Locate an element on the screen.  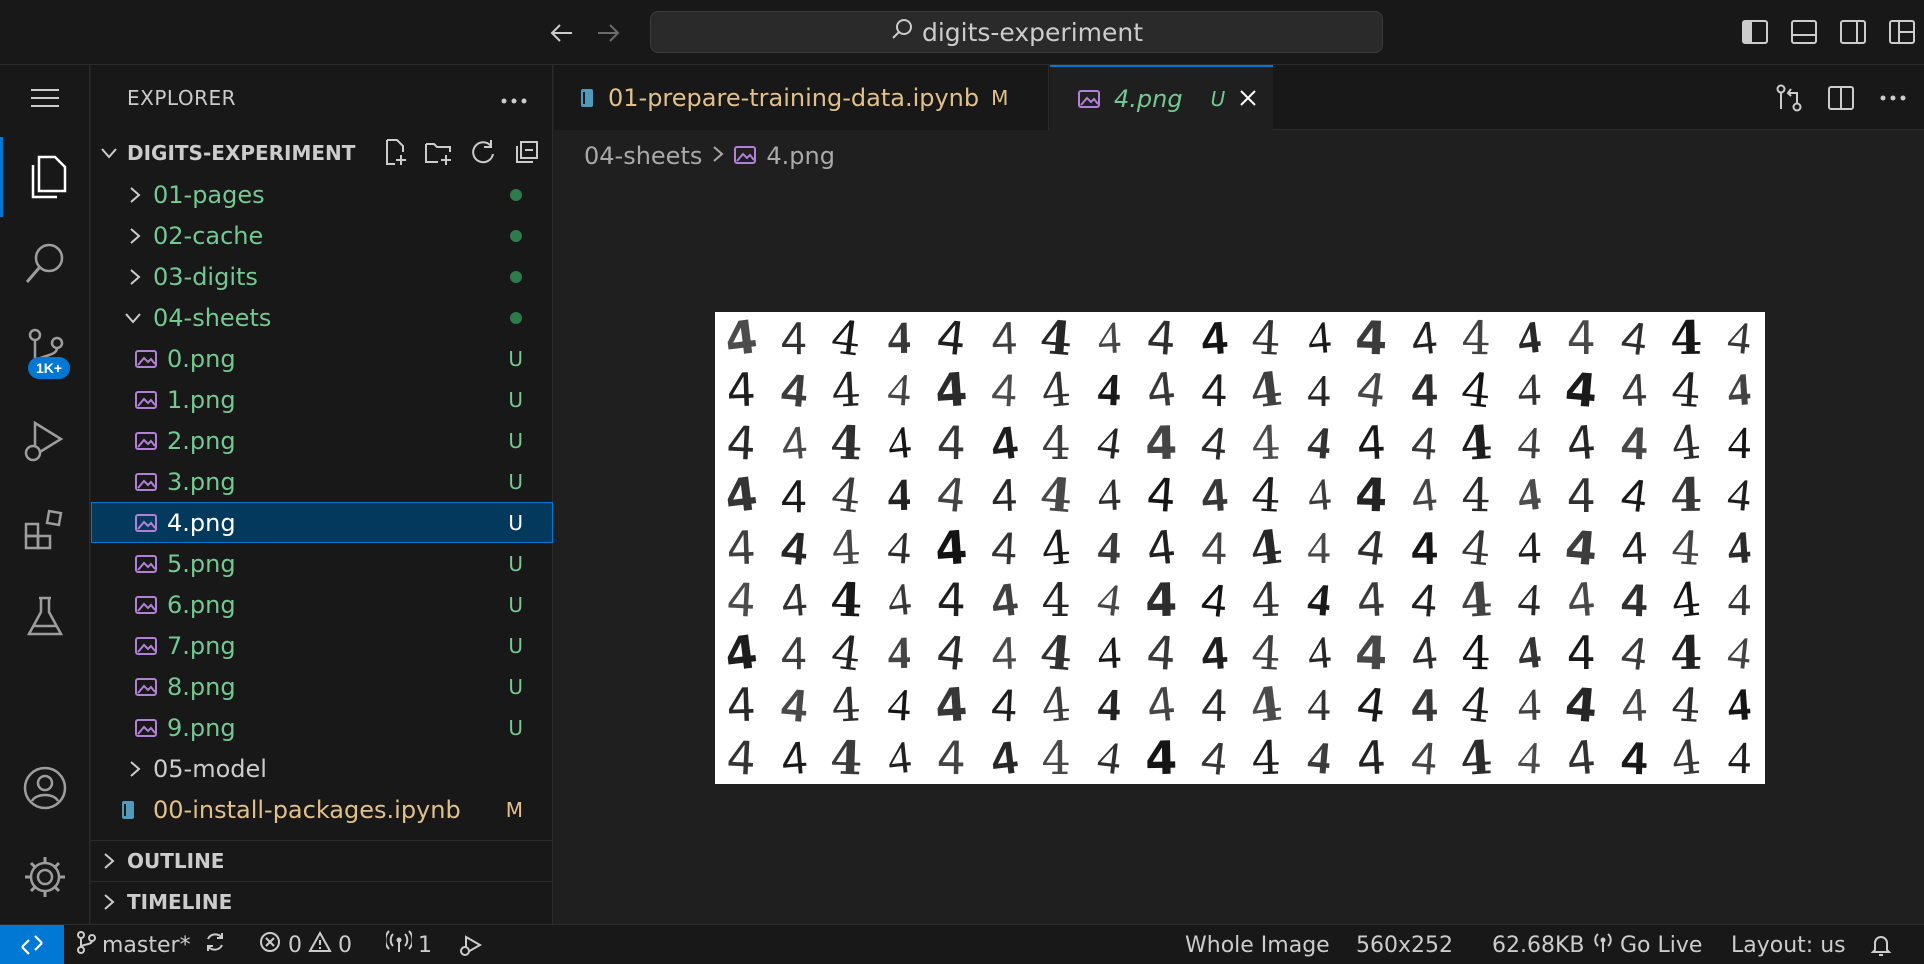
extensions-icon is located at coordinates (45, 529).